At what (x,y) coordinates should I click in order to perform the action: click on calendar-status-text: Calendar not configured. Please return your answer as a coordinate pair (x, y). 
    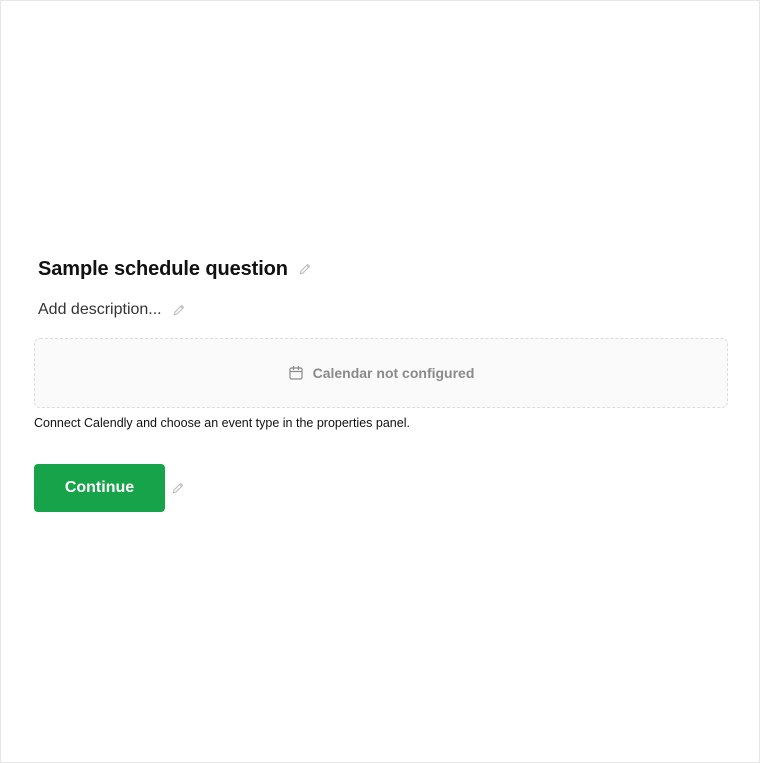
    Looking at the image, I should click on (393, 373).